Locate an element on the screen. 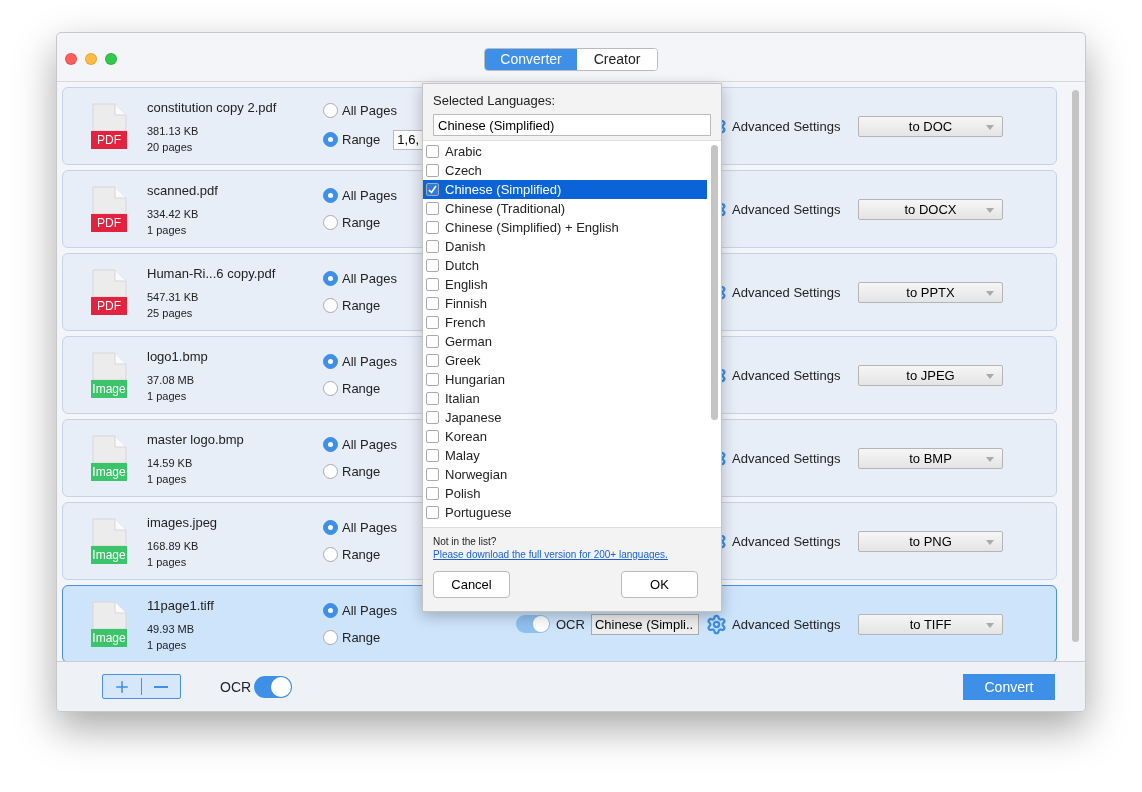  file-name: images.jpeg is located at coordinates (183, 522).